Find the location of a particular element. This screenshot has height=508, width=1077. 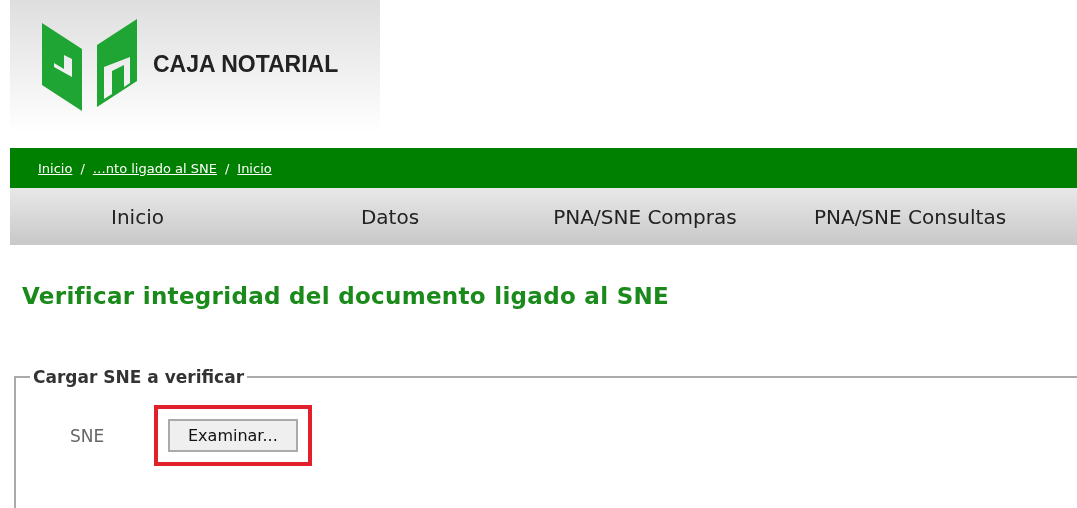

breadcrumb-link: …nto ligado al SNE is located at coordinates (154, 168).